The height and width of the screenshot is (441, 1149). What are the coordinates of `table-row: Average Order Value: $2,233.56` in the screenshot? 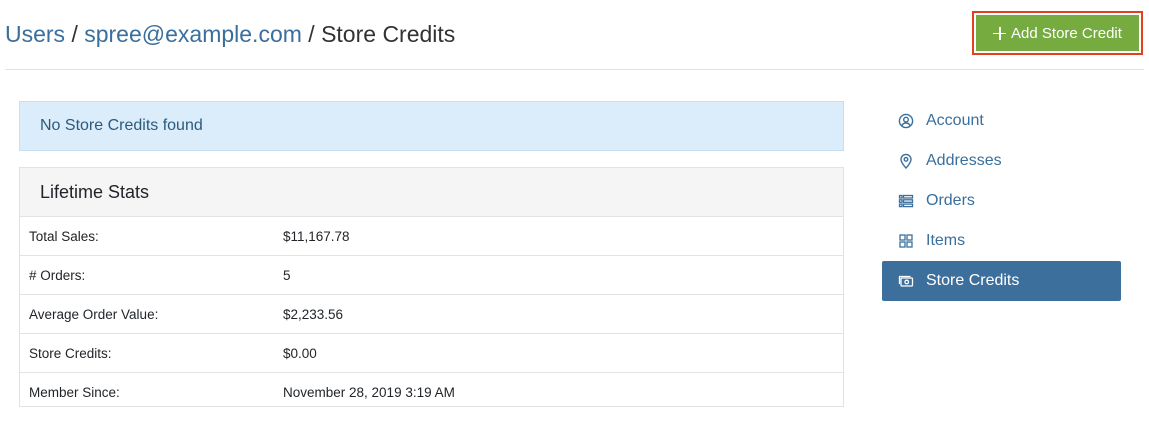 It's located at (431, 314).